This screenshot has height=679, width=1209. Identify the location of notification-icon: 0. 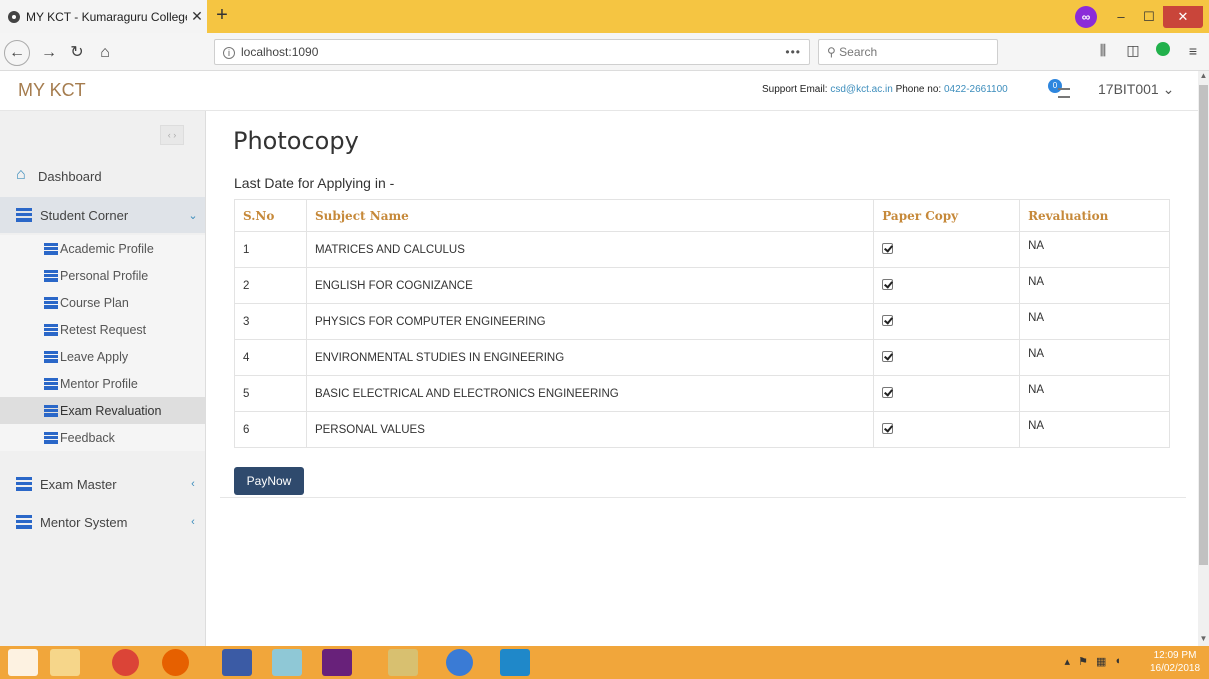
(1061, 91).